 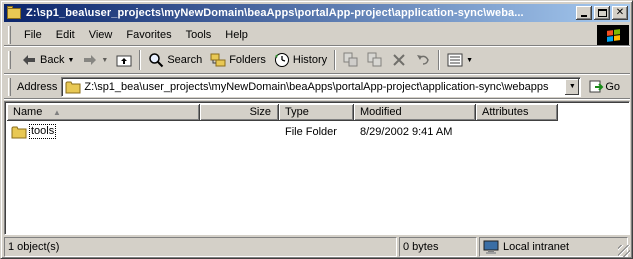 I want to click on sort-ascending-icon: ▲, so click(x=57, y=112).